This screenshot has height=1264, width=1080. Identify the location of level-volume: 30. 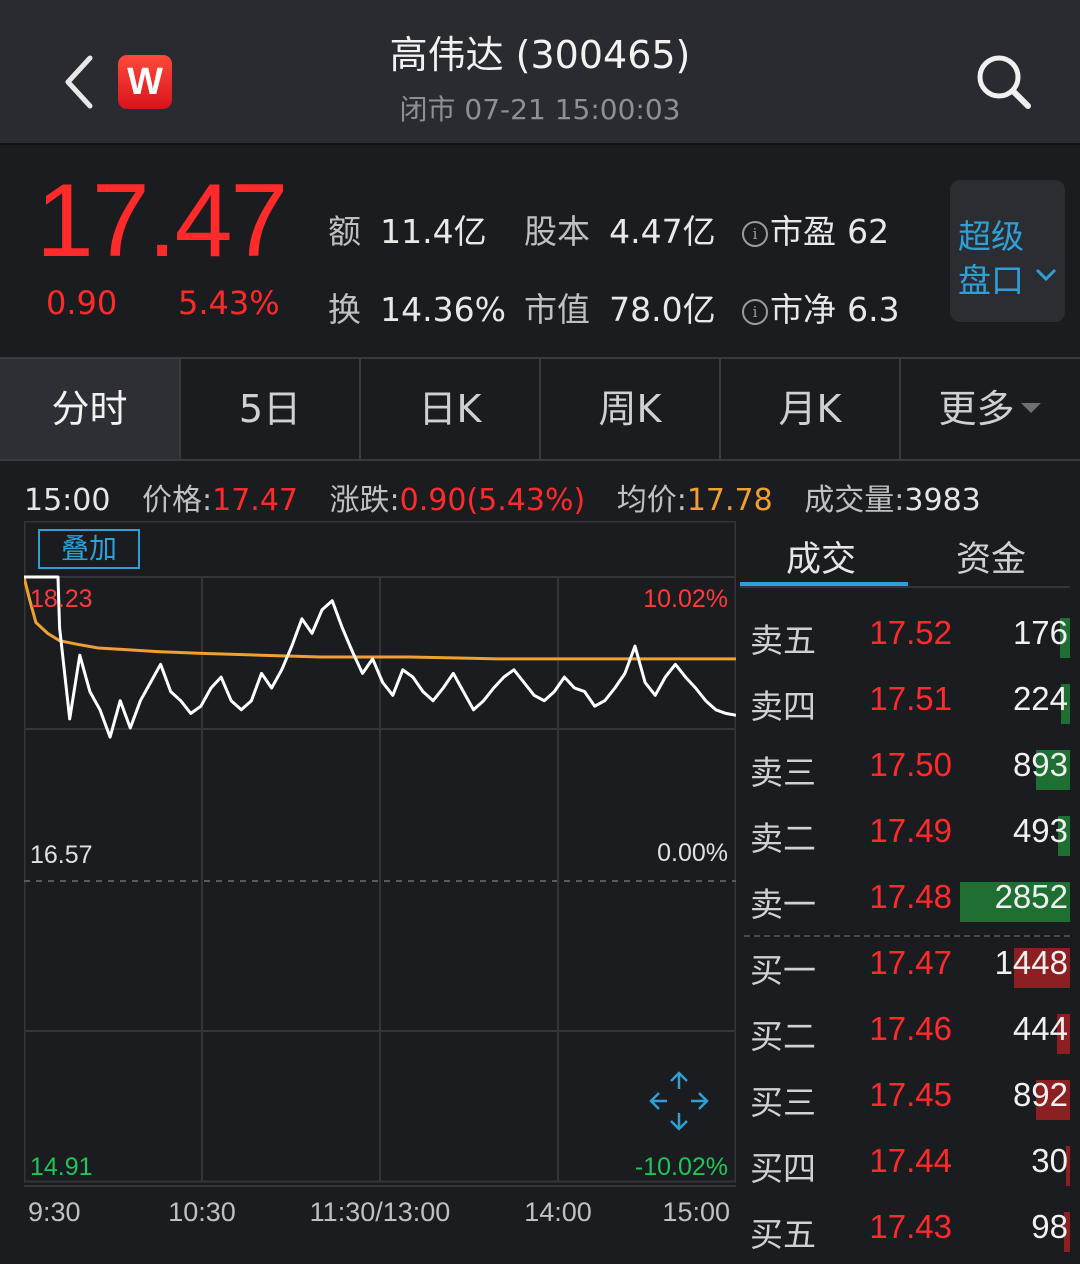
(1049, 1160).